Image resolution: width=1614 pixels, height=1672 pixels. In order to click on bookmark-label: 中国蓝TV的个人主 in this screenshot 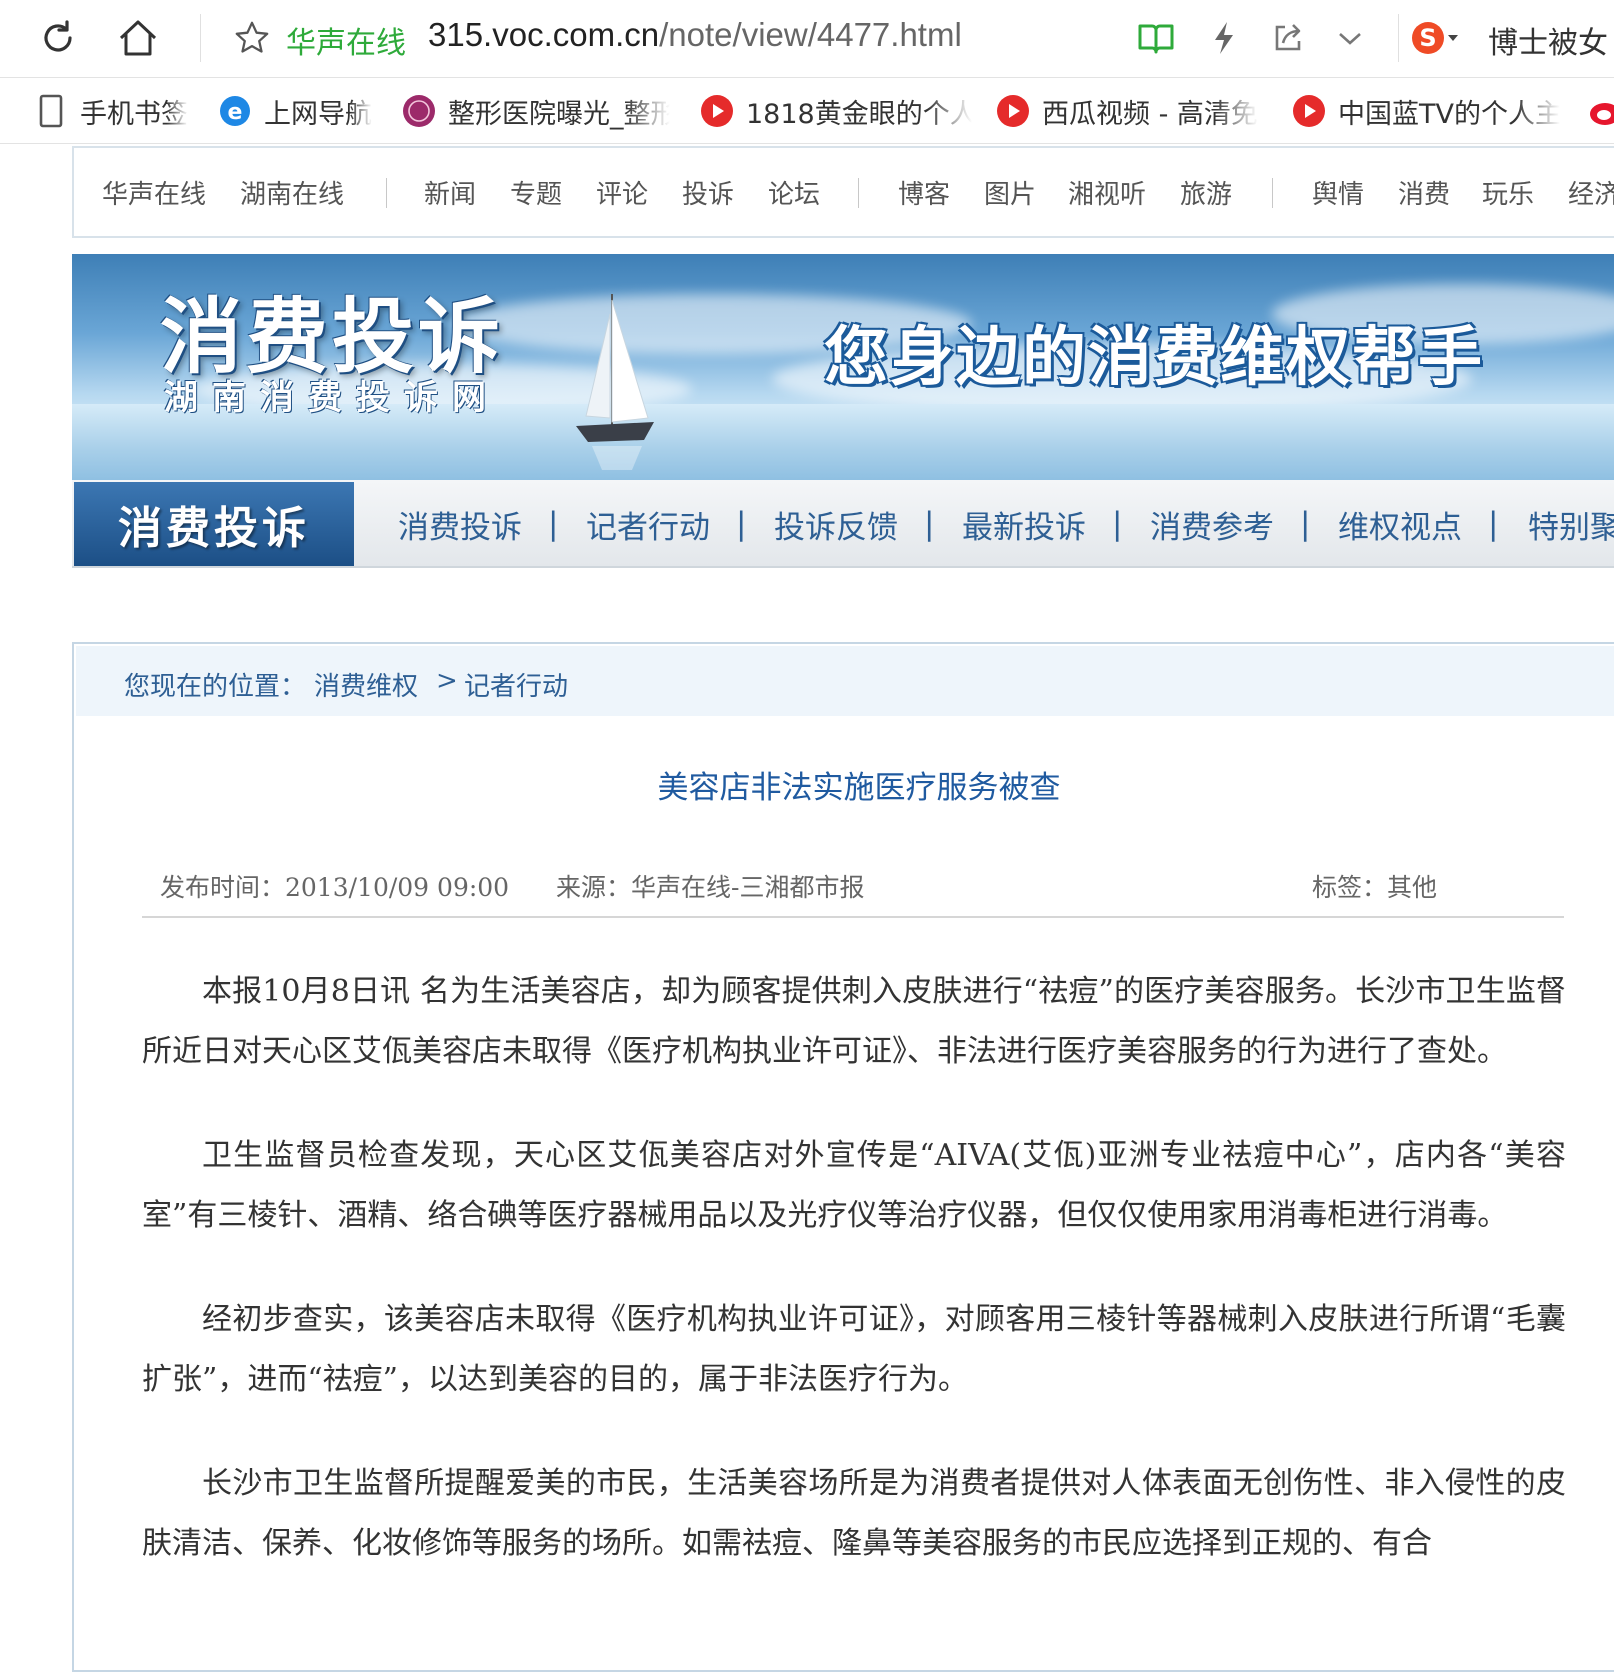, I will do `click(1449, 114)`.